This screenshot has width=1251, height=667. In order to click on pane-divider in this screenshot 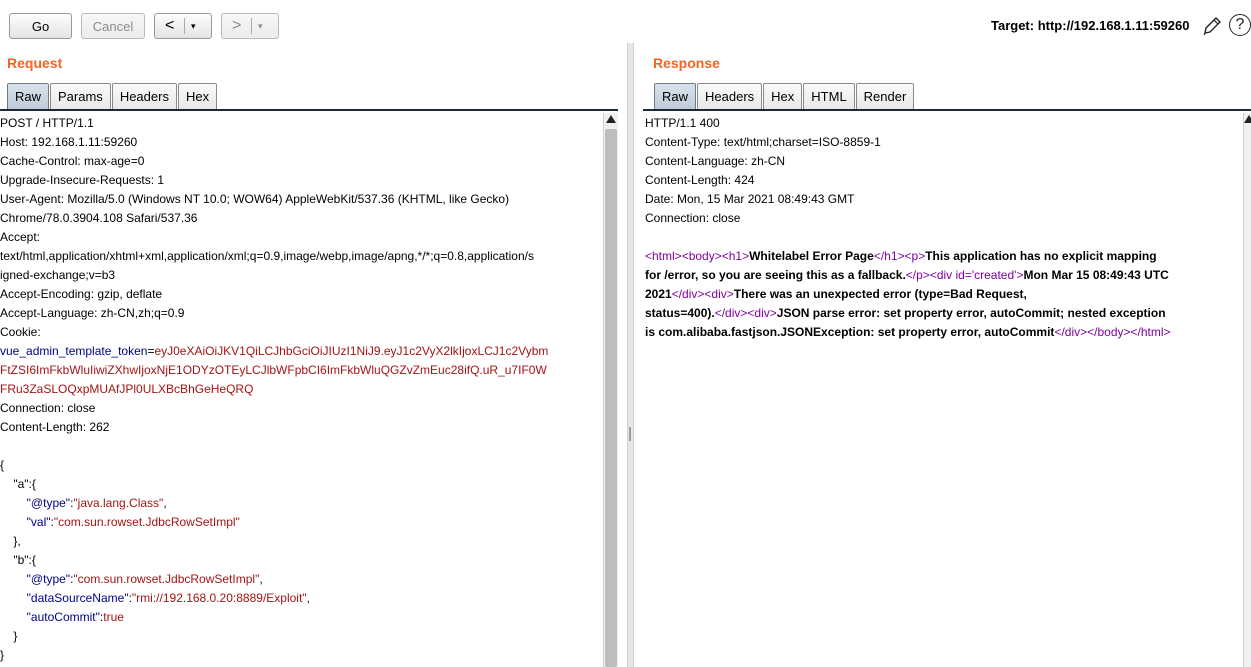, I will do `click(630, 355)`.